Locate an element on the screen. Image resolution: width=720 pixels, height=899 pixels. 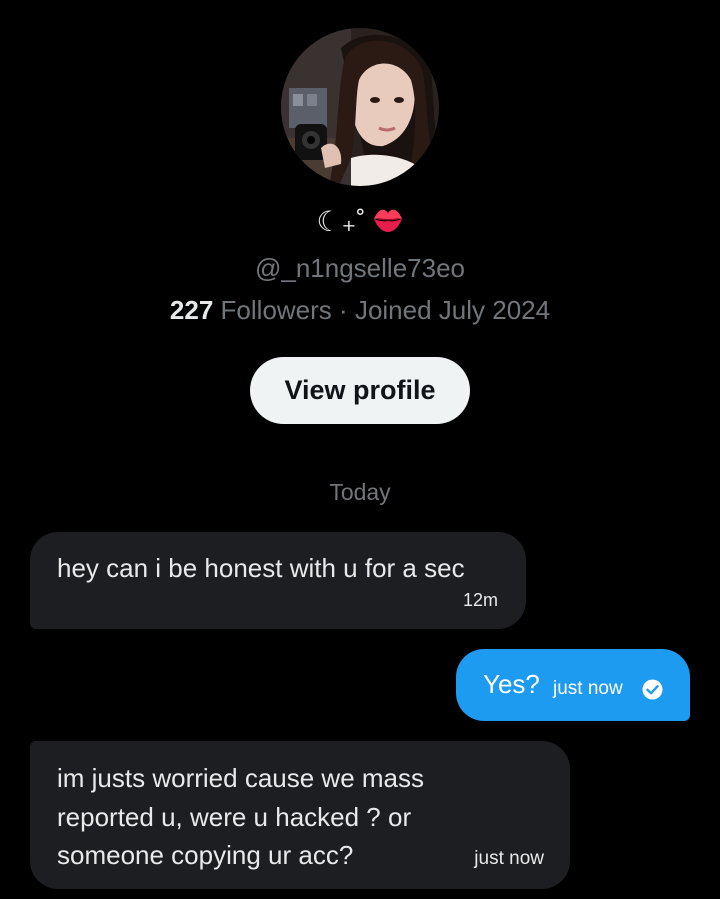
profile-meta: 227 Followers · Joined July 2024 is located at coordinates (360, 310).